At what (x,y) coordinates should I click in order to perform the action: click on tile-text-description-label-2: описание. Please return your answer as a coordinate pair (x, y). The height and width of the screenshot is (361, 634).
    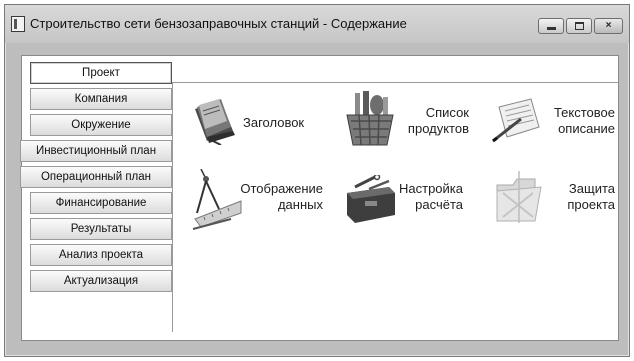
    Looking at the image, I should click on (586, 128).